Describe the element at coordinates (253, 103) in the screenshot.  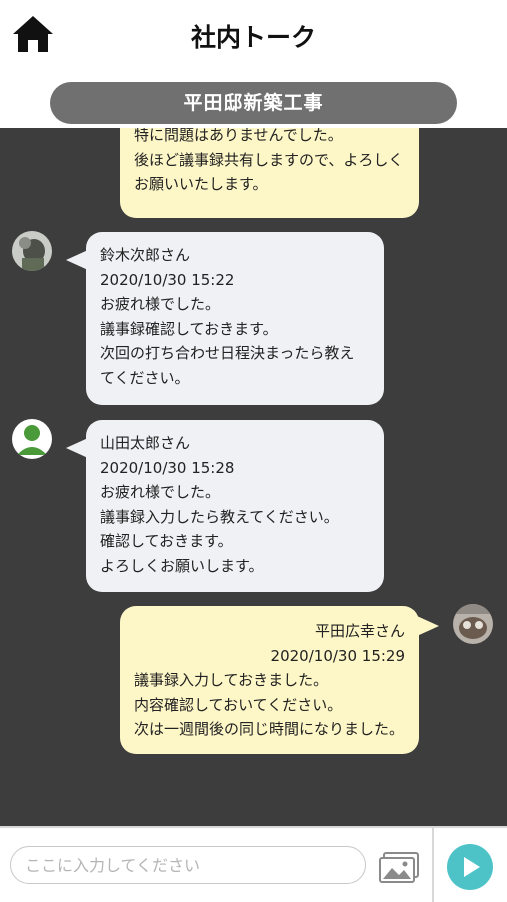
I see `room-name-badge: 平田邸新築工事` at that location.